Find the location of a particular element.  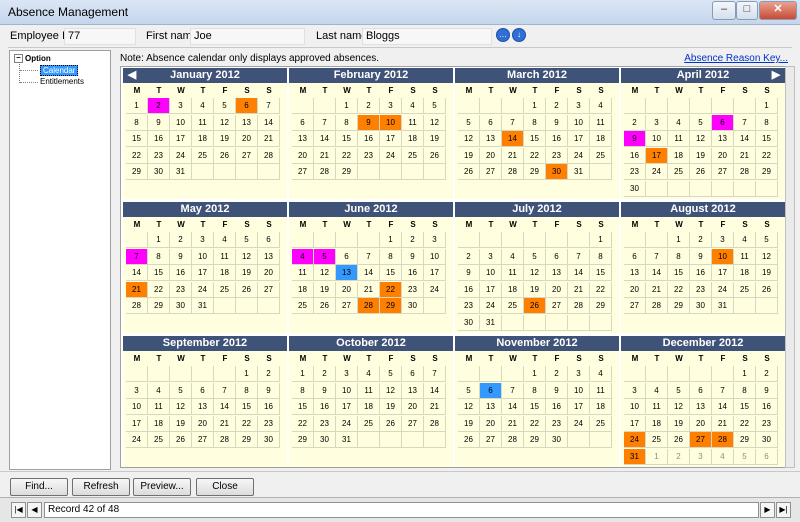

calendar-scrollbar is located at coordinates (790, 267).